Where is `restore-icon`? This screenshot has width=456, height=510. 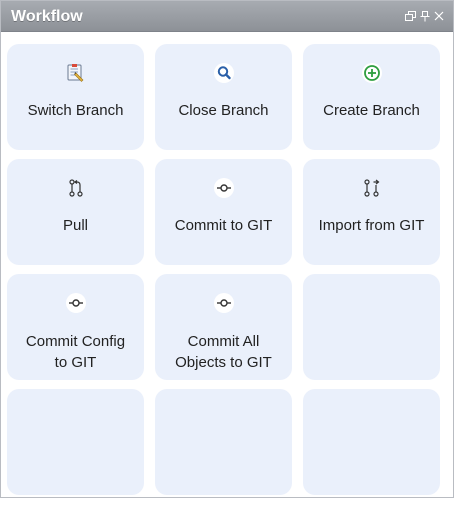 restore-icon is located at coordinates (410, 16).